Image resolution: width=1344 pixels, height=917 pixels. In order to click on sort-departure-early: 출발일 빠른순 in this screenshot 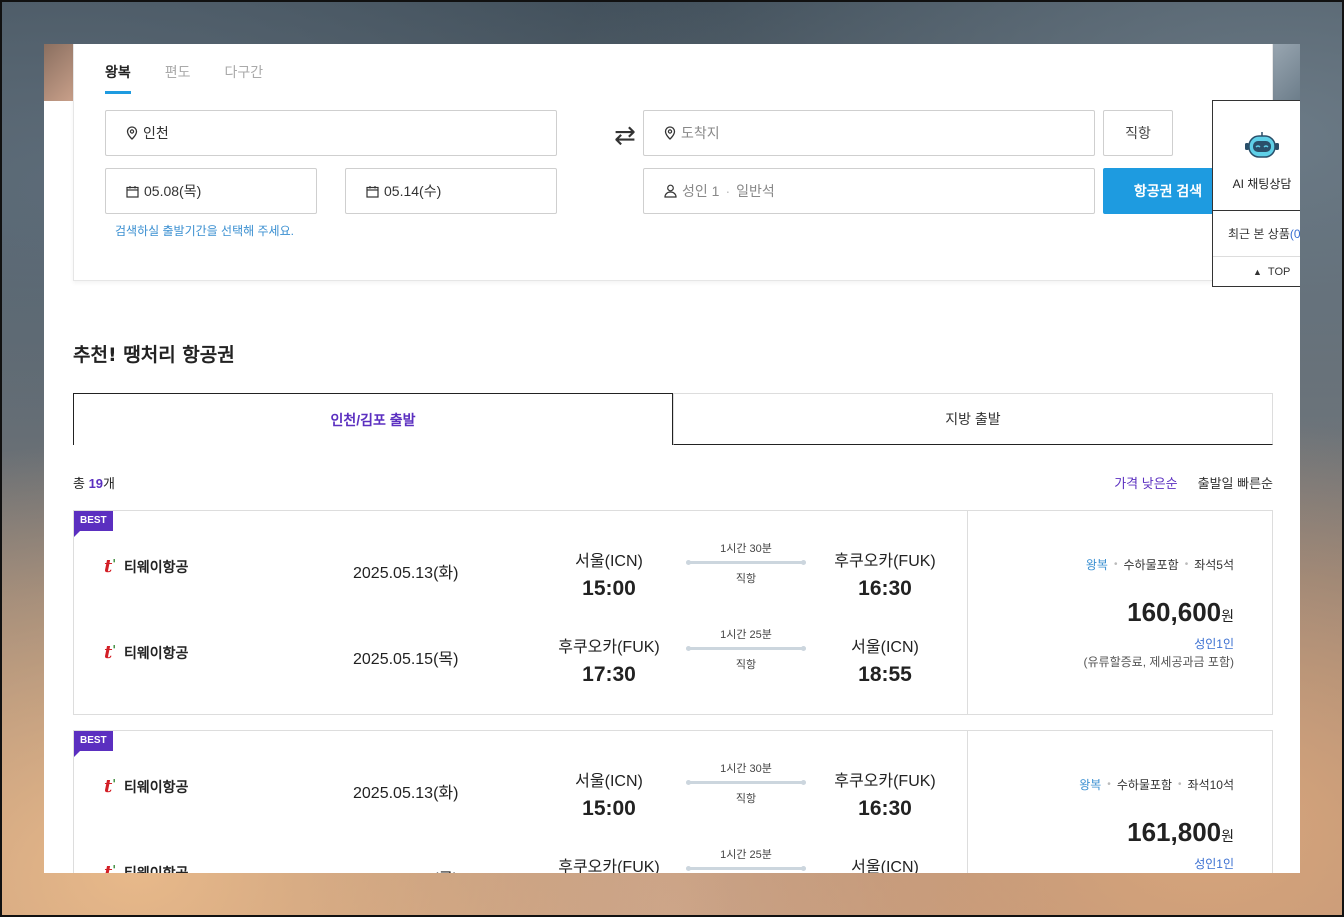, I will do `click(1235, 482)`.